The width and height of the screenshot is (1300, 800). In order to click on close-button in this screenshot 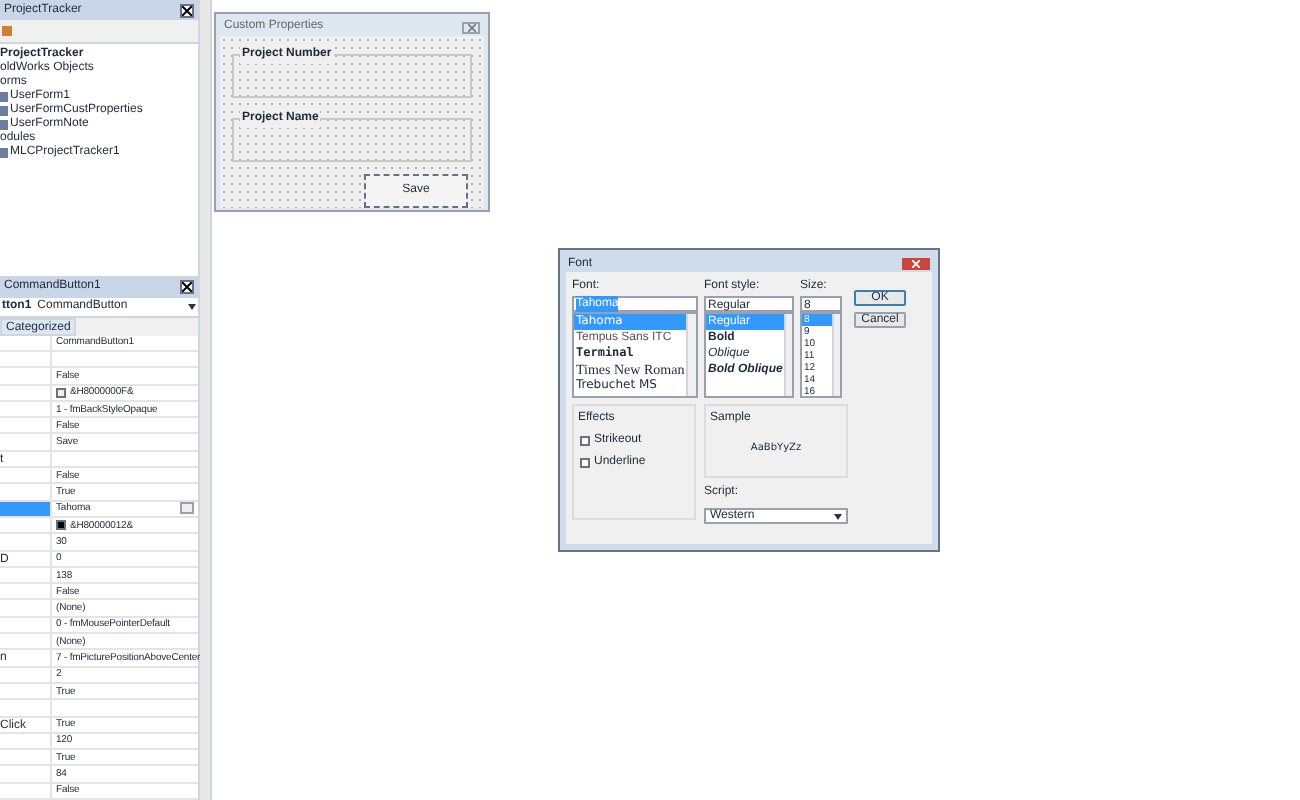, I will do `click(916, 264)`.